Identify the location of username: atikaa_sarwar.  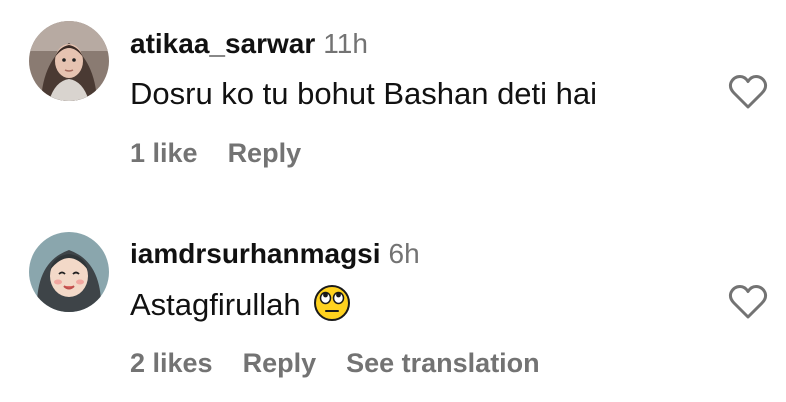
(222, 43).